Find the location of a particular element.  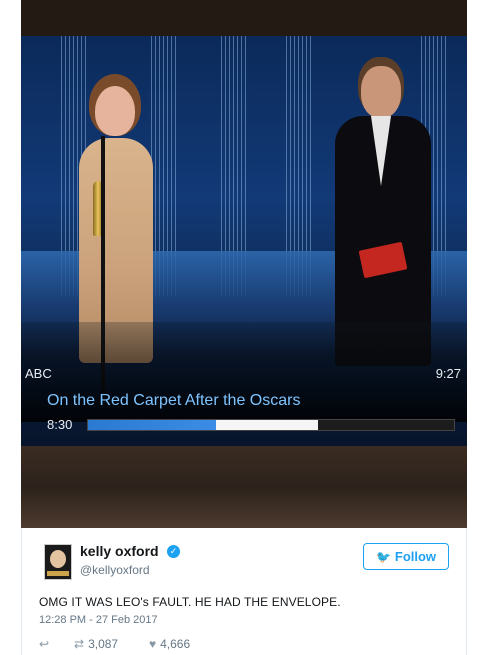

follow-label: Follow is located at coordinates (415, 556).